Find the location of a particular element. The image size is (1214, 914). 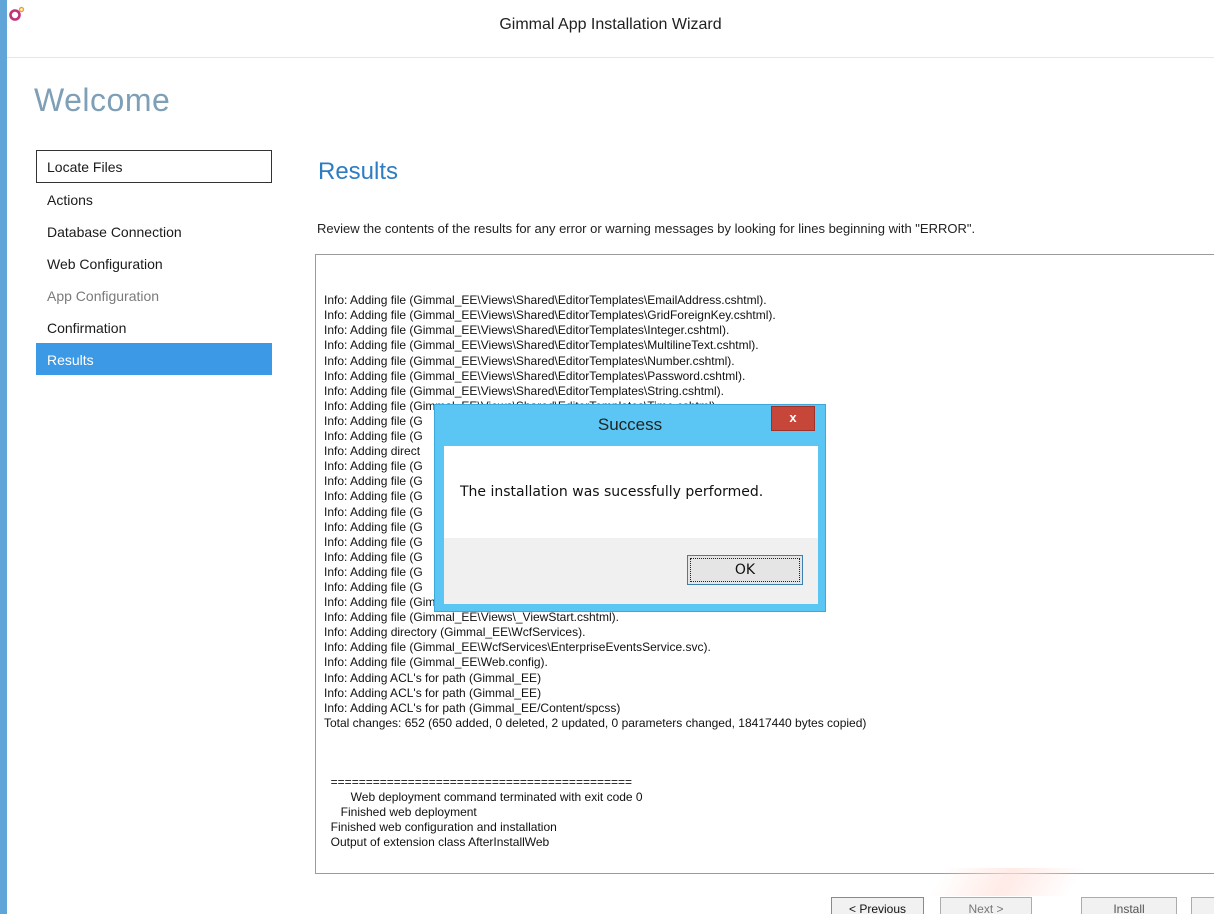

nav-item-database-connection: Database Connection is located at coordinates (154, 231).